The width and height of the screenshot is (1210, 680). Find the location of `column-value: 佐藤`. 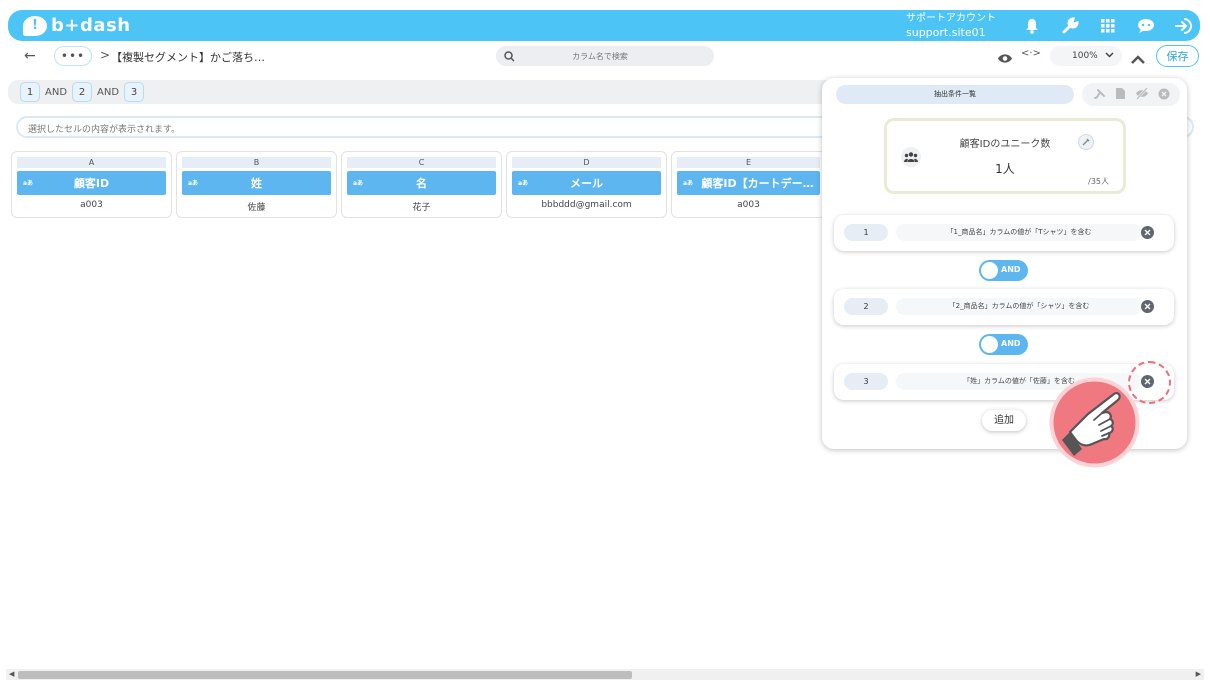

column-value: 佐藤 is located at coordinates (256, 206).